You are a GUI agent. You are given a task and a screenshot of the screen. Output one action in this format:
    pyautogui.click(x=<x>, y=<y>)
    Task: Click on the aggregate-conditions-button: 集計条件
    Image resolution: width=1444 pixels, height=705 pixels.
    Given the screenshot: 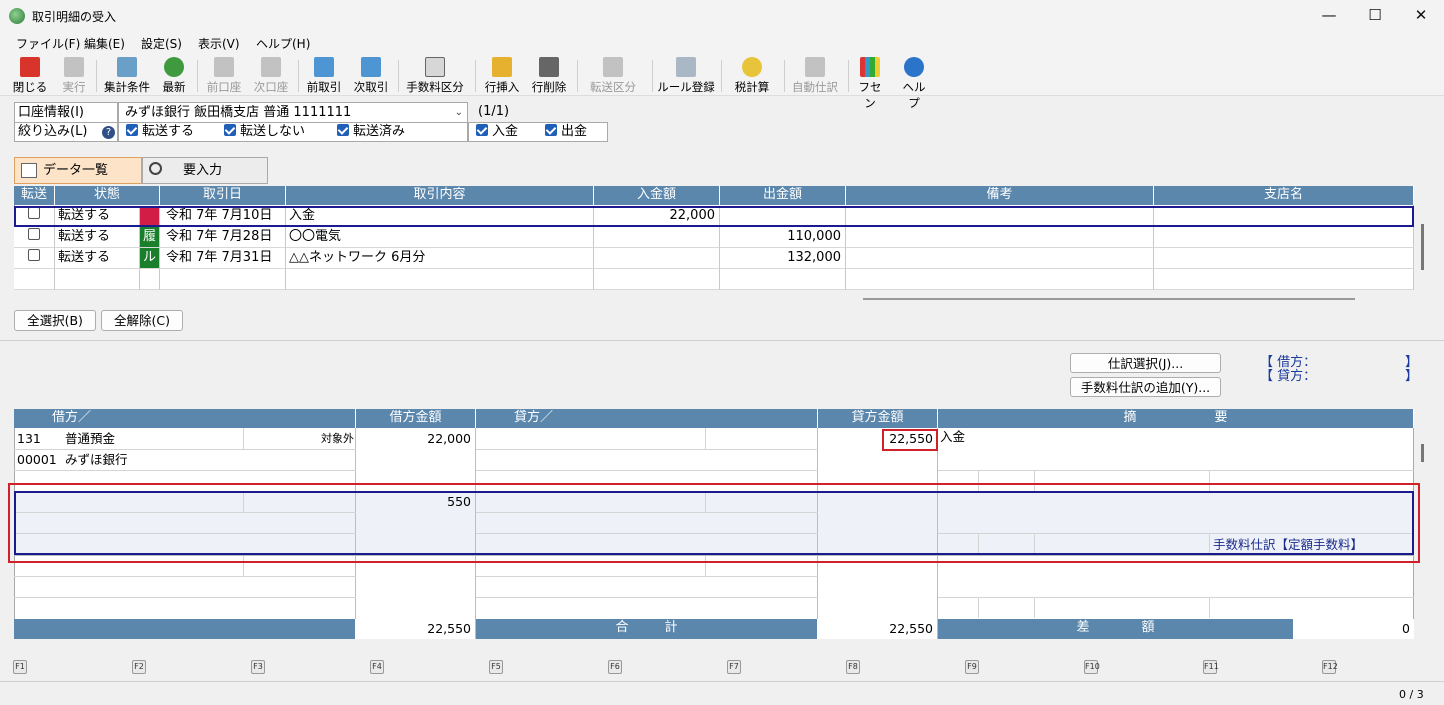 What is the action you would take?
    pyautogui.click(x=127, y=75)
    